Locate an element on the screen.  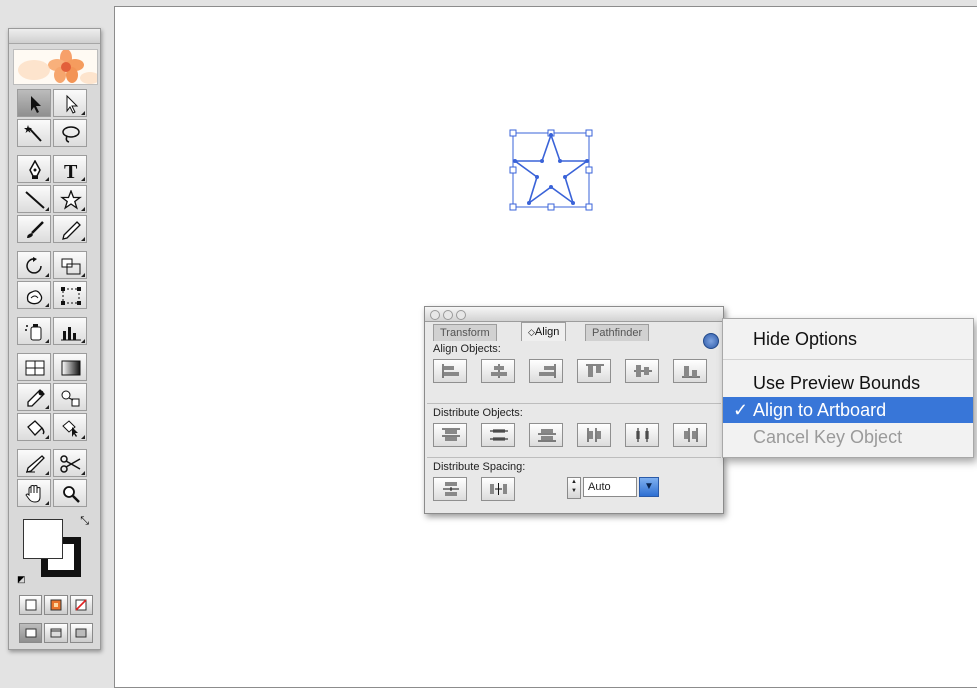
color-icon is located at coordinates (31, 605).